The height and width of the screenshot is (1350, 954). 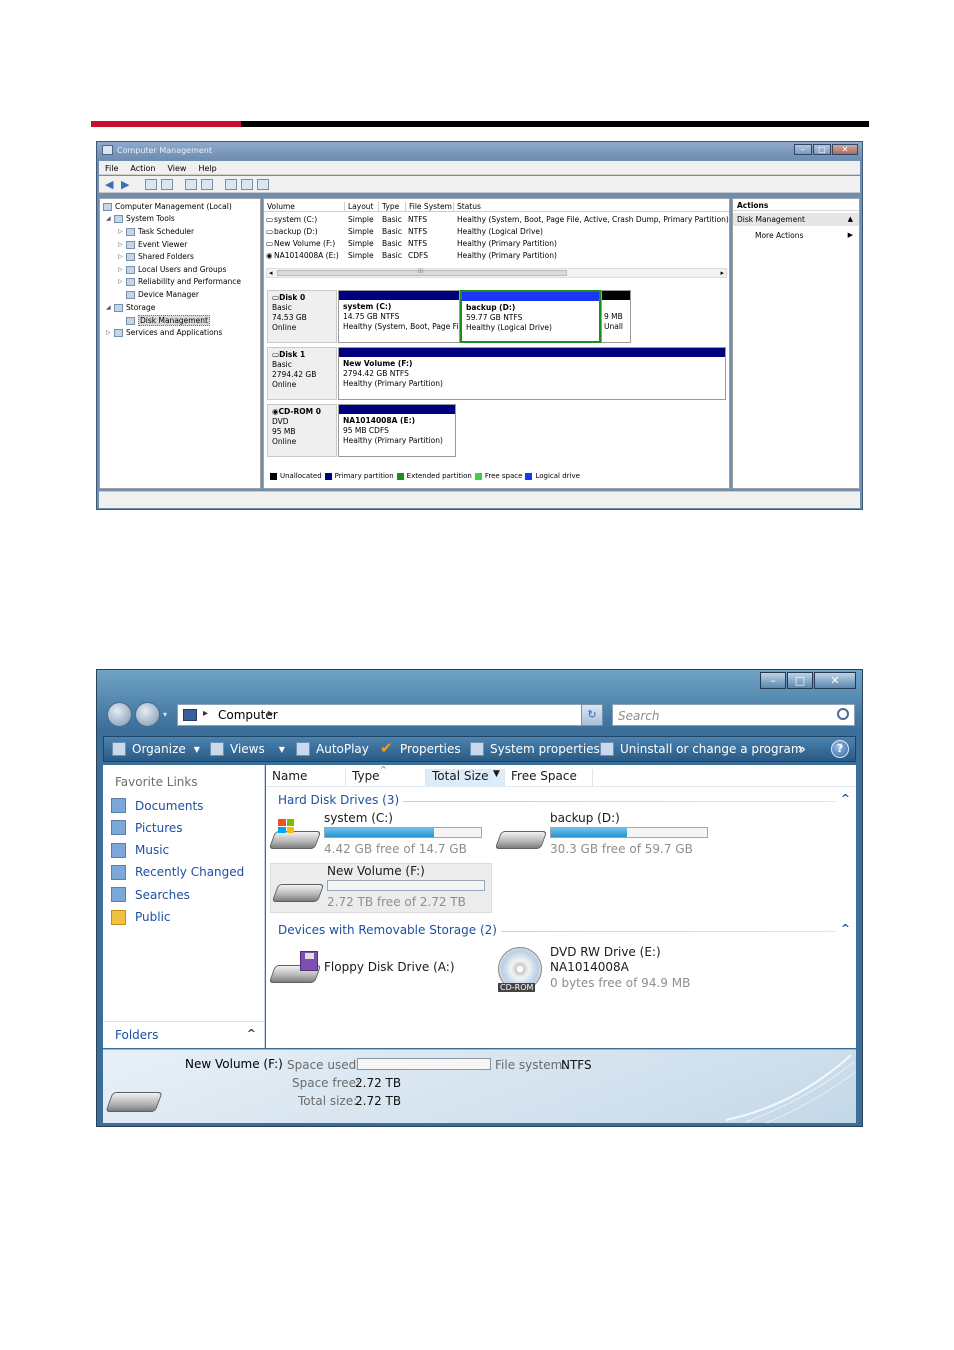 I want to click on col-volume: Volume, so click(x=304, y=207).